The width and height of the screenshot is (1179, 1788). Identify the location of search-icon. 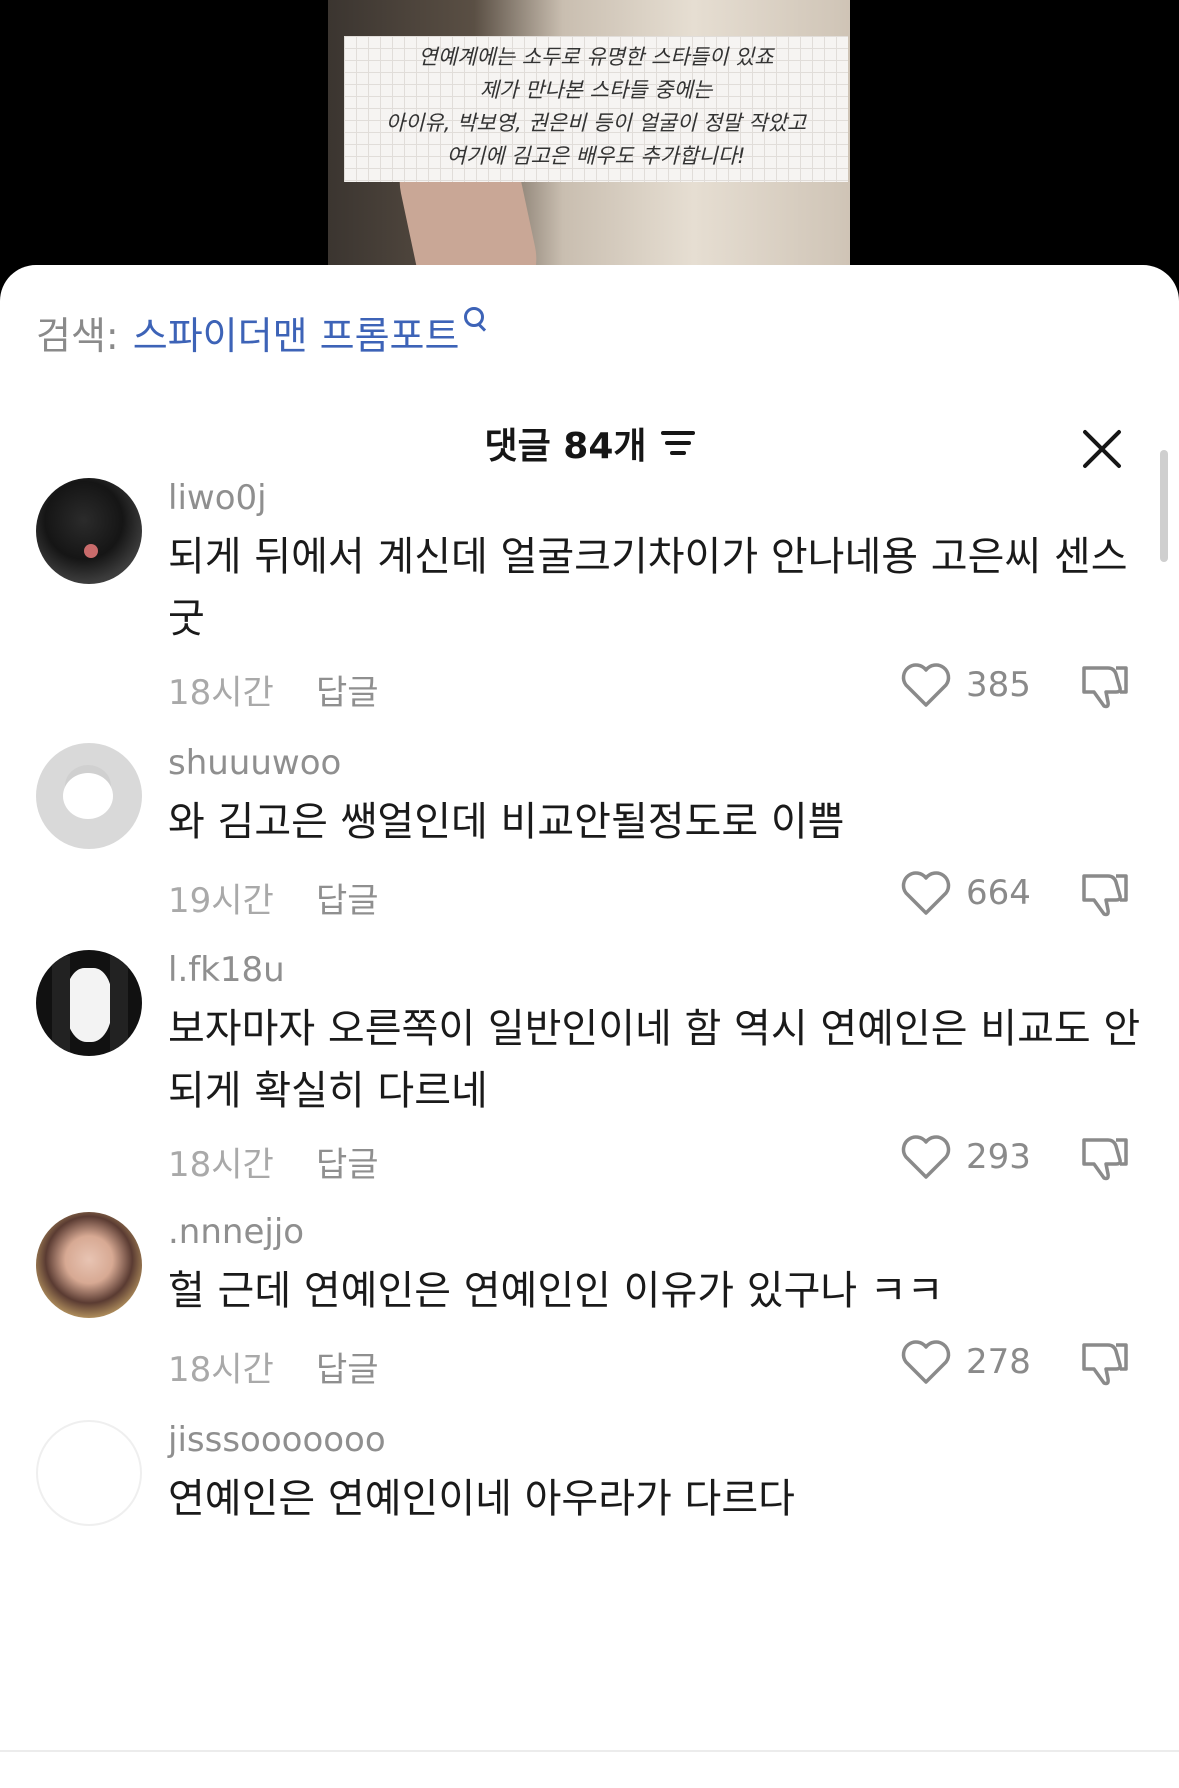
(476, 319).